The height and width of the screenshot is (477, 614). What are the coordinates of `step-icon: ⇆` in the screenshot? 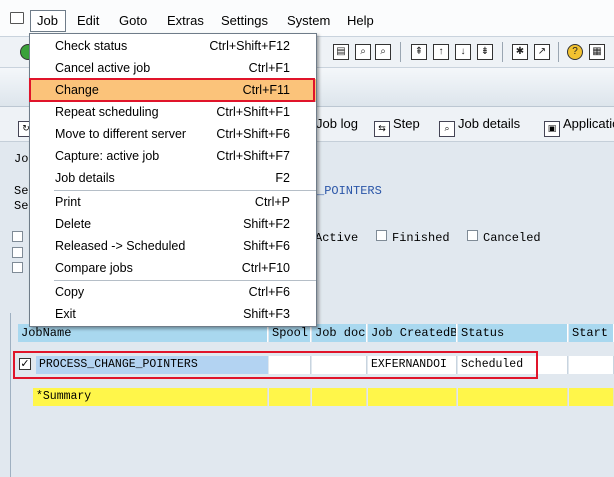 It's located at (382, 129).